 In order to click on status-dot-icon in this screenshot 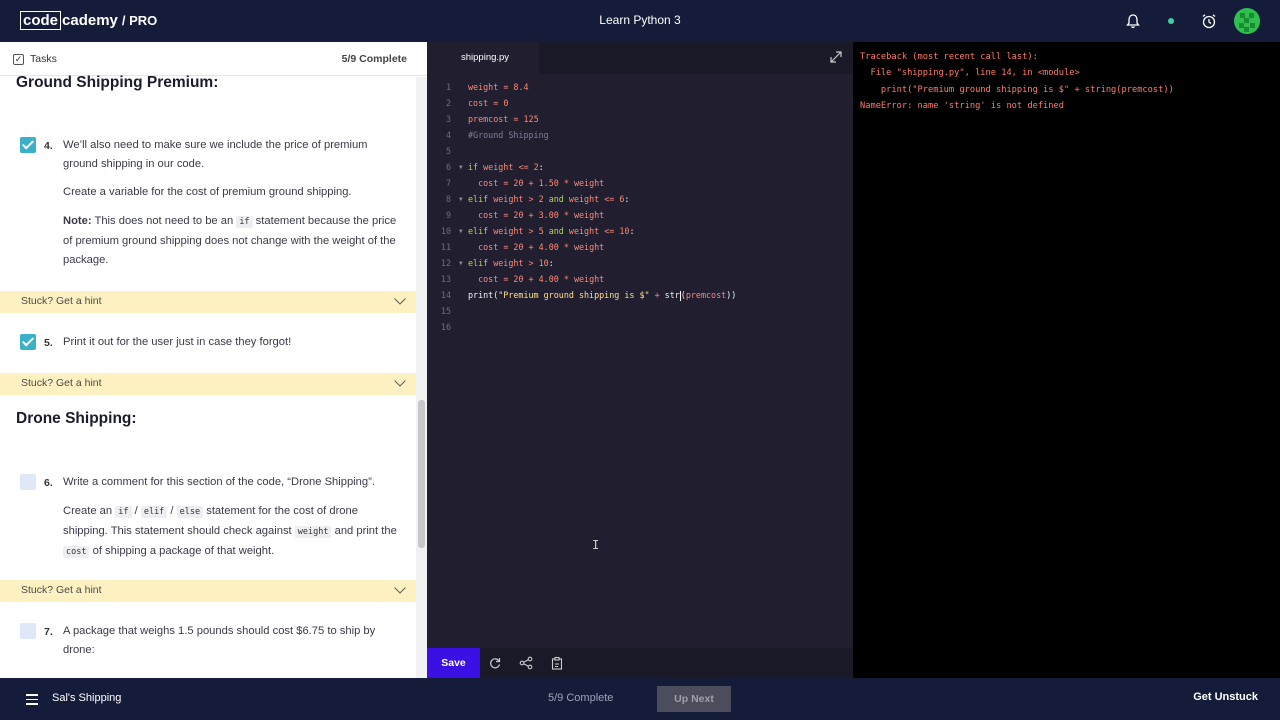, I will do `click(1171, 21)`.